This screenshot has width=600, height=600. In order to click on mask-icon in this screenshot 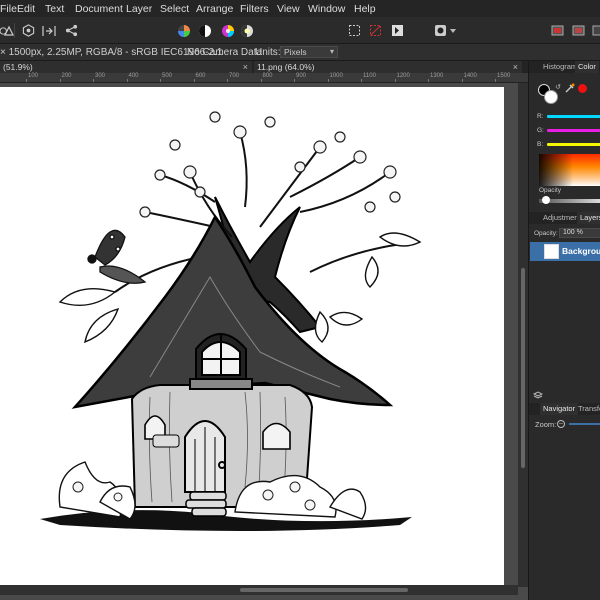, I will do `click(440, 30)`.